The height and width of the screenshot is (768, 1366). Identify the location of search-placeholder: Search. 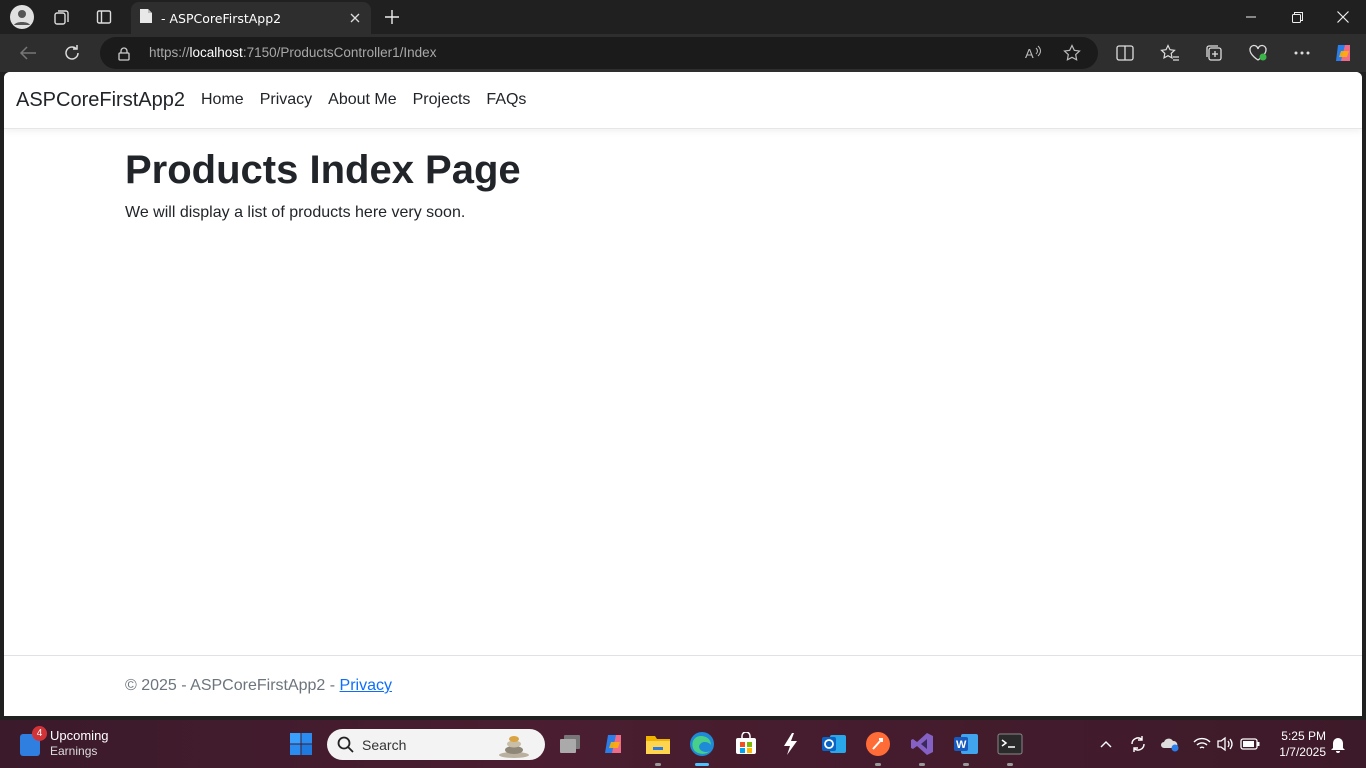
(384, 745).